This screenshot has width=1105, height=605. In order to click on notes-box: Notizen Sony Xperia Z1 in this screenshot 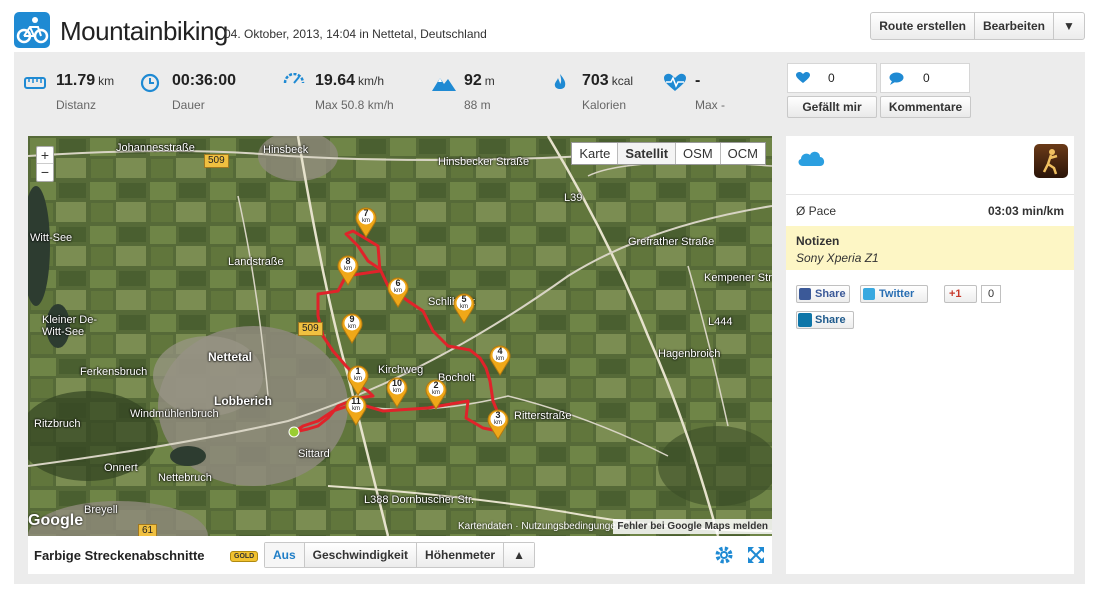, I will do `click(930, 248)`.